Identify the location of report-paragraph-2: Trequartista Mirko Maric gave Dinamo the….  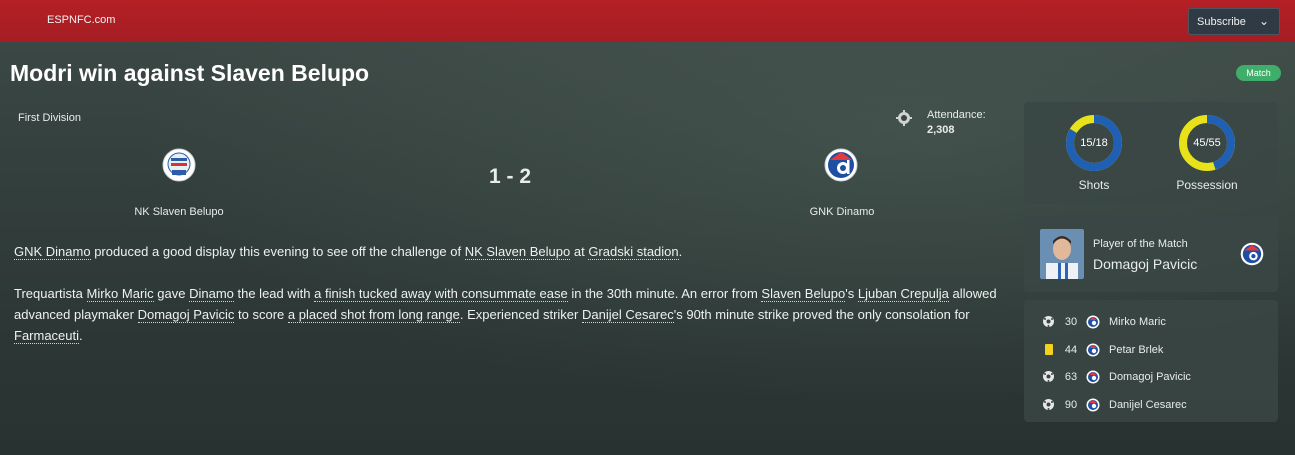
(509, 314).